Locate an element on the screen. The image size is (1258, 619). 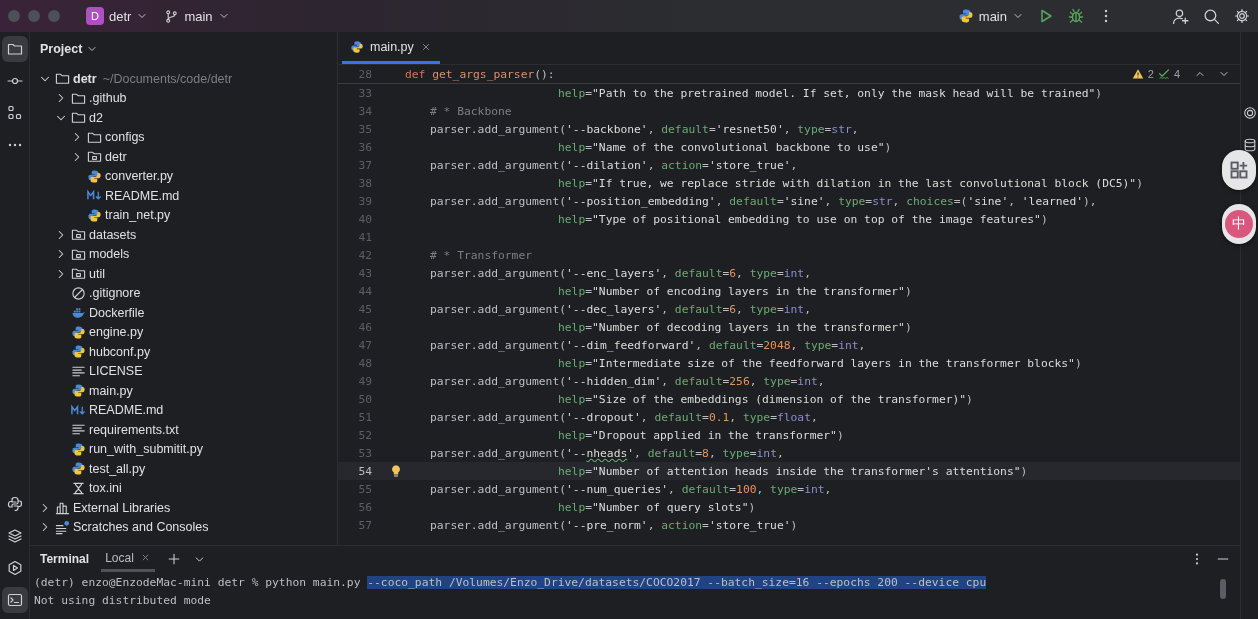
tree-item: test_all.py is located at coordinates (117, 468).